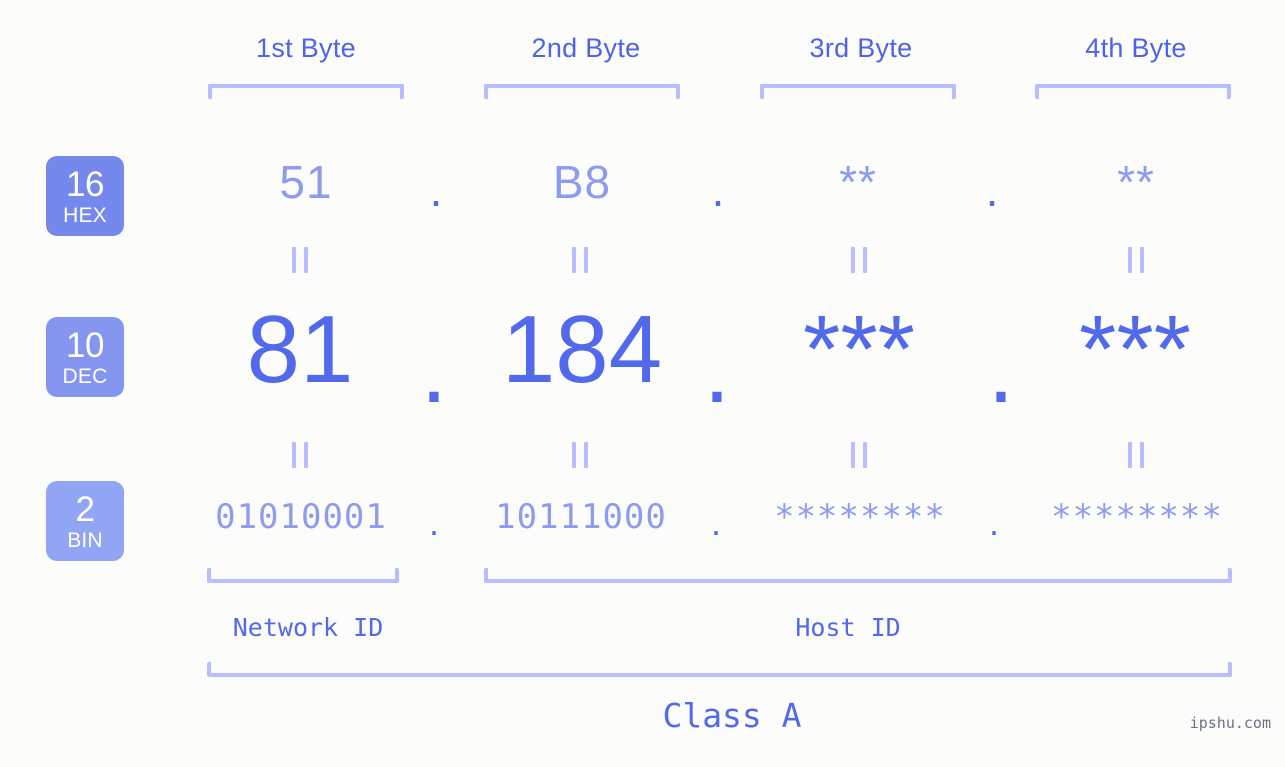 Image resolution: width=1285 pixels, height=767 pixels. I want to click on base-badge-bin: 2 BIN, so click(85, 521).